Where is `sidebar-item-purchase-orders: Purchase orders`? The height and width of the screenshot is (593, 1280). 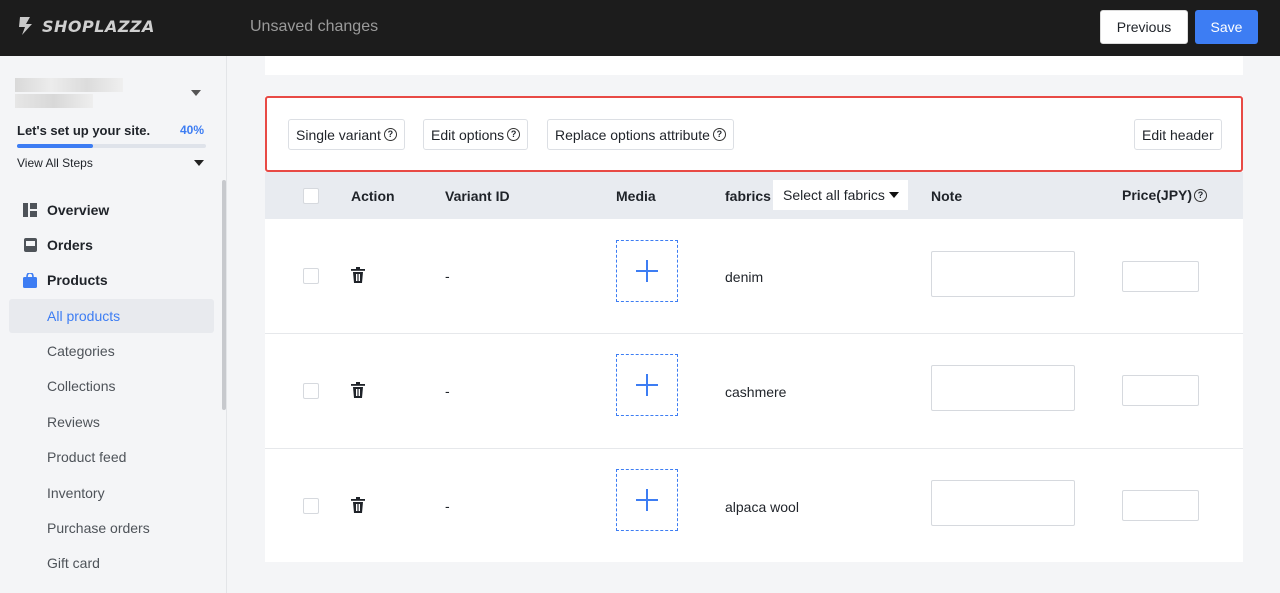 sidebar-item-purchase-orders: Purchase orders is located at coordinates (111, 528).